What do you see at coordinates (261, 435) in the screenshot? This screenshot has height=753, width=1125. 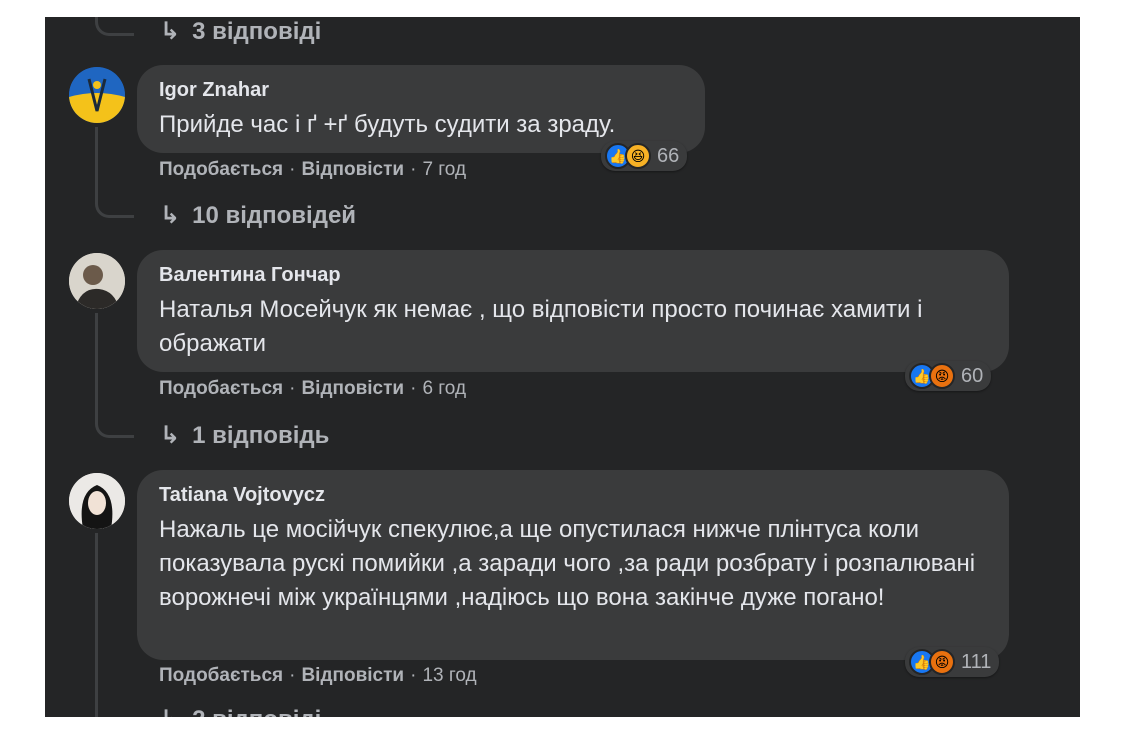 I see `replies-count-label: 1 відповідь` at bounding box center [261, 435].